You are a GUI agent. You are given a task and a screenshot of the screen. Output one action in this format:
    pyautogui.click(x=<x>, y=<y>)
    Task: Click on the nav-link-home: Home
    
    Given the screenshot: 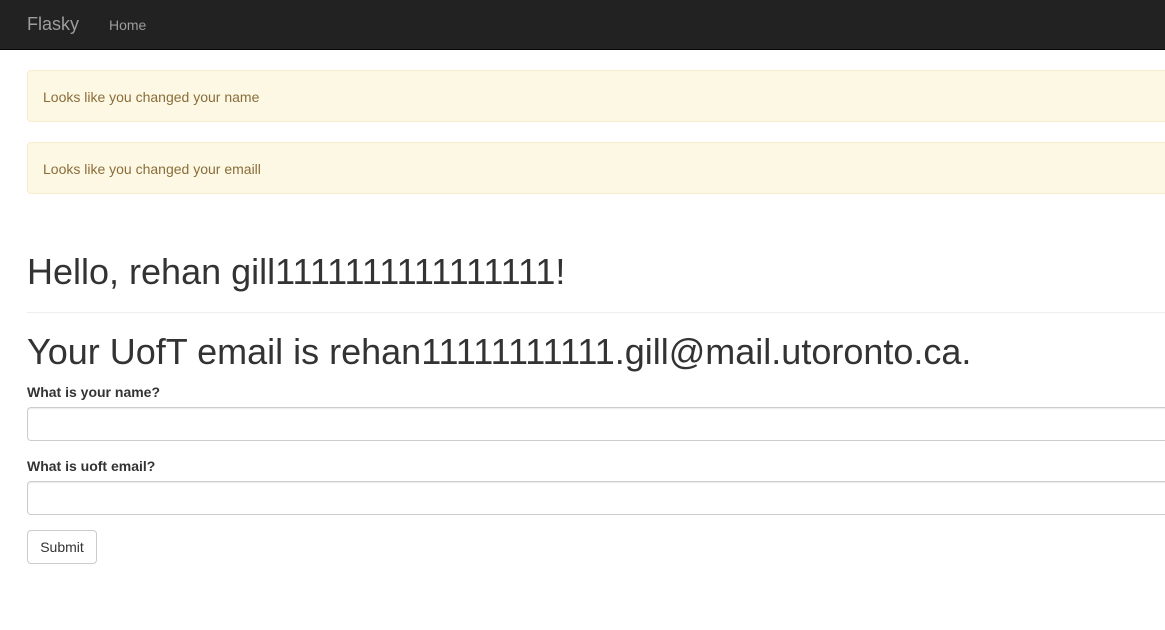 What is the action you would take?
    pyautogui.click(x=127, y=25)
    